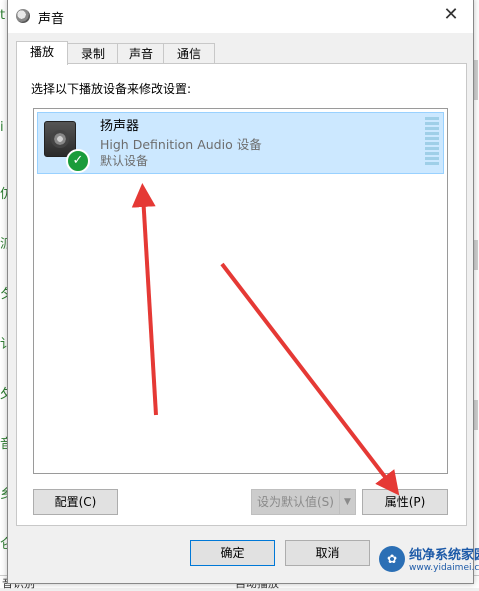 The image size is (479, 591). I want to click on instruction-text: 选择以下播放设备来修改设置:, so click(111, 89).